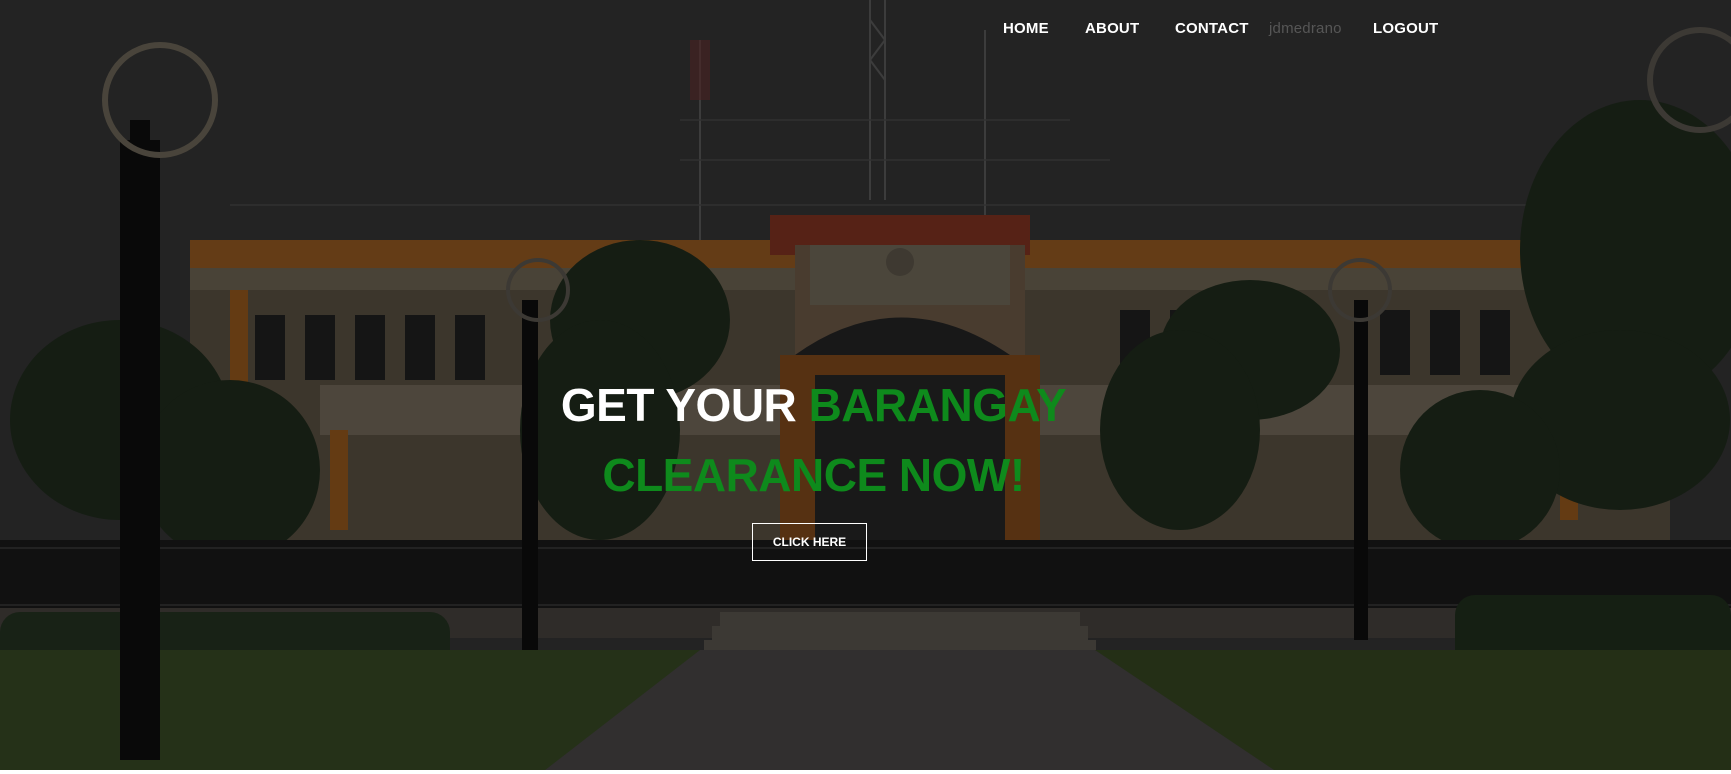 The width and height of the screenshot is (1731, 774). What do you see at coordinates (809, 542) in the screenshot?
I see `click-here-button: CLICK HERE` at bounding box center [809, 542].